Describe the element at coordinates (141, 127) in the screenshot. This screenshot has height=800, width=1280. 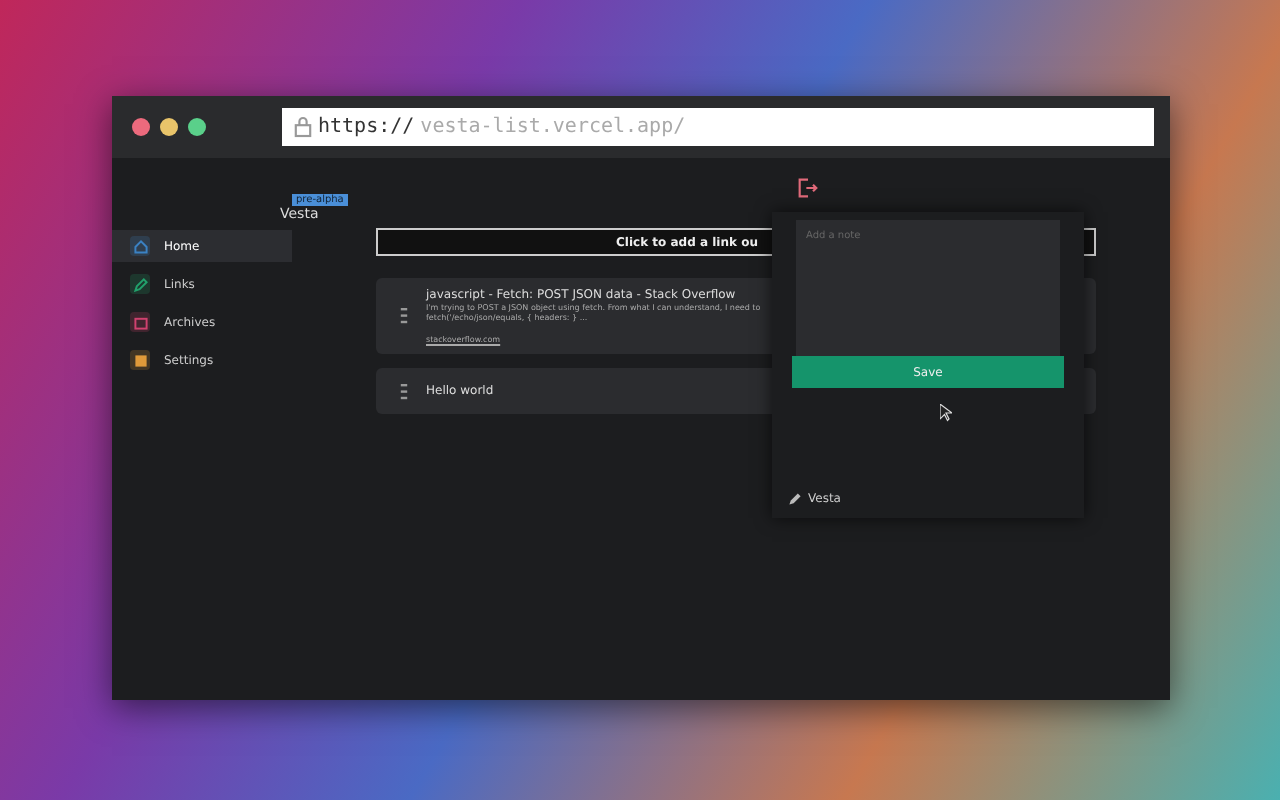
I see `close-button` at that location.